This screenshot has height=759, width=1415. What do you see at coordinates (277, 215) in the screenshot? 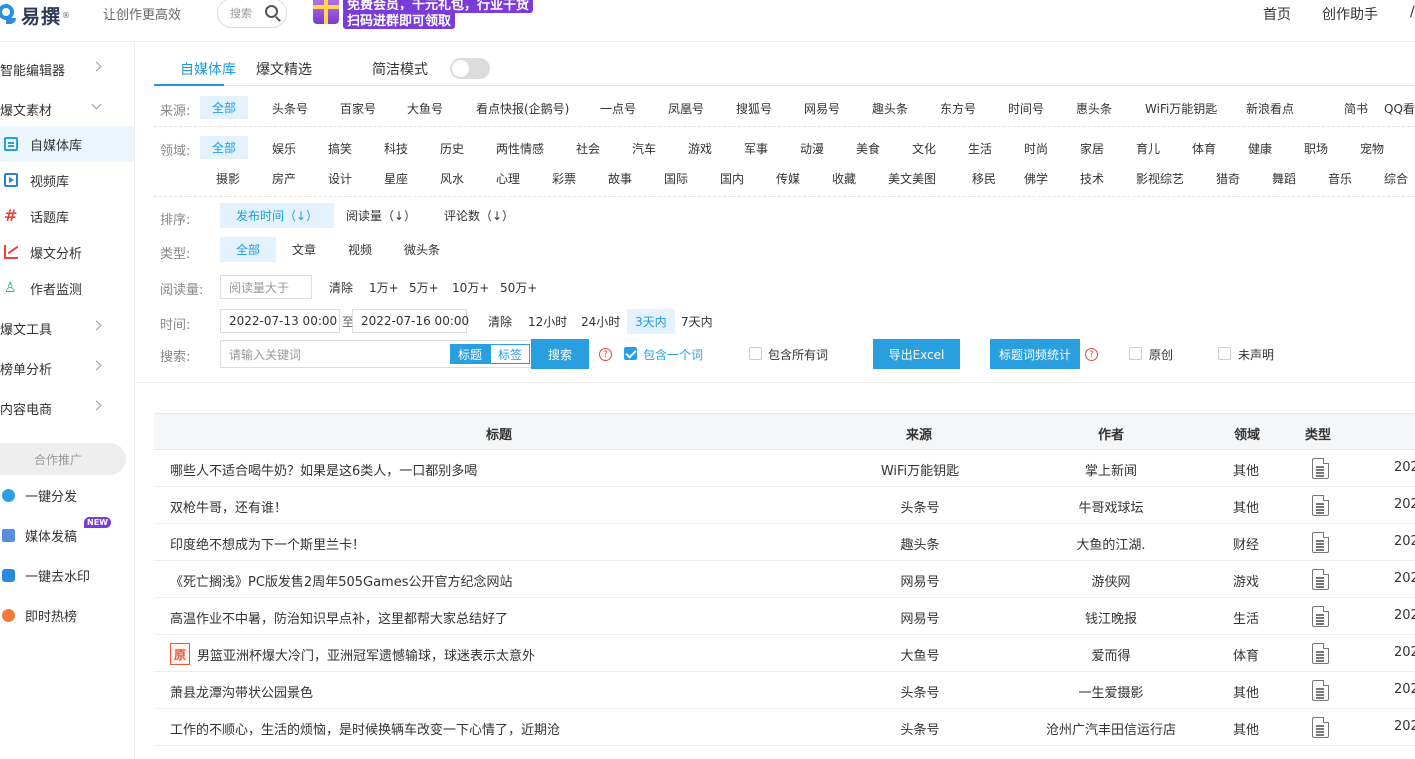
I see `sort-publish-time: 发布时间（↓）` at bounding box center [277, 215].